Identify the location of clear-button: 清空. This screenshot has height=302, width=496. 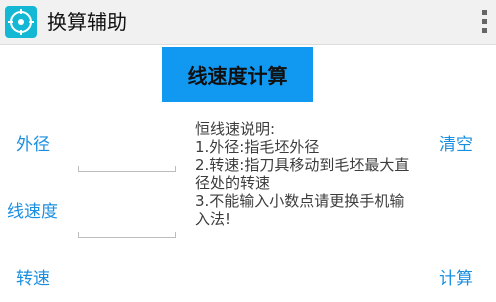
(456, 145).